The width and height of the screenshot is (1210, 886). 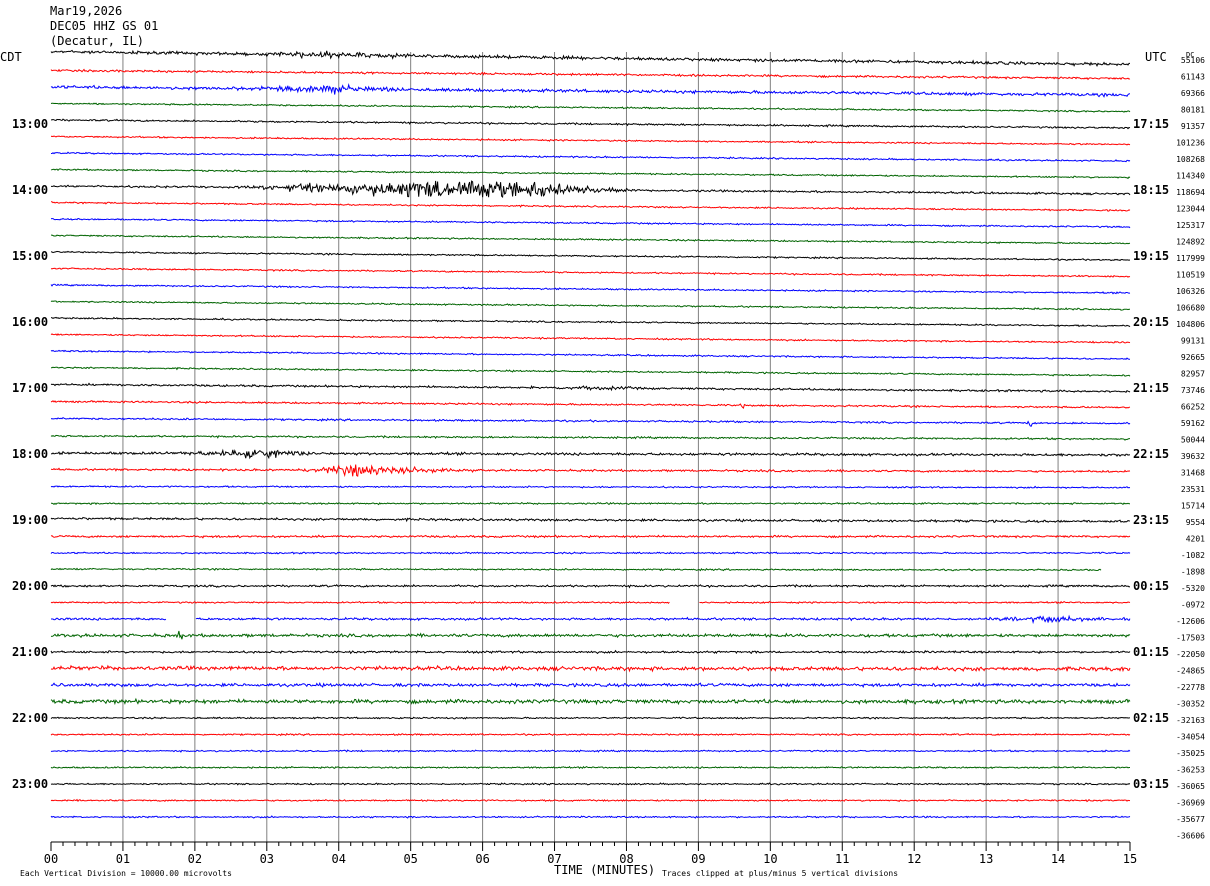 I want to click on x-tick-label: 09, so click(x=698, y=859).